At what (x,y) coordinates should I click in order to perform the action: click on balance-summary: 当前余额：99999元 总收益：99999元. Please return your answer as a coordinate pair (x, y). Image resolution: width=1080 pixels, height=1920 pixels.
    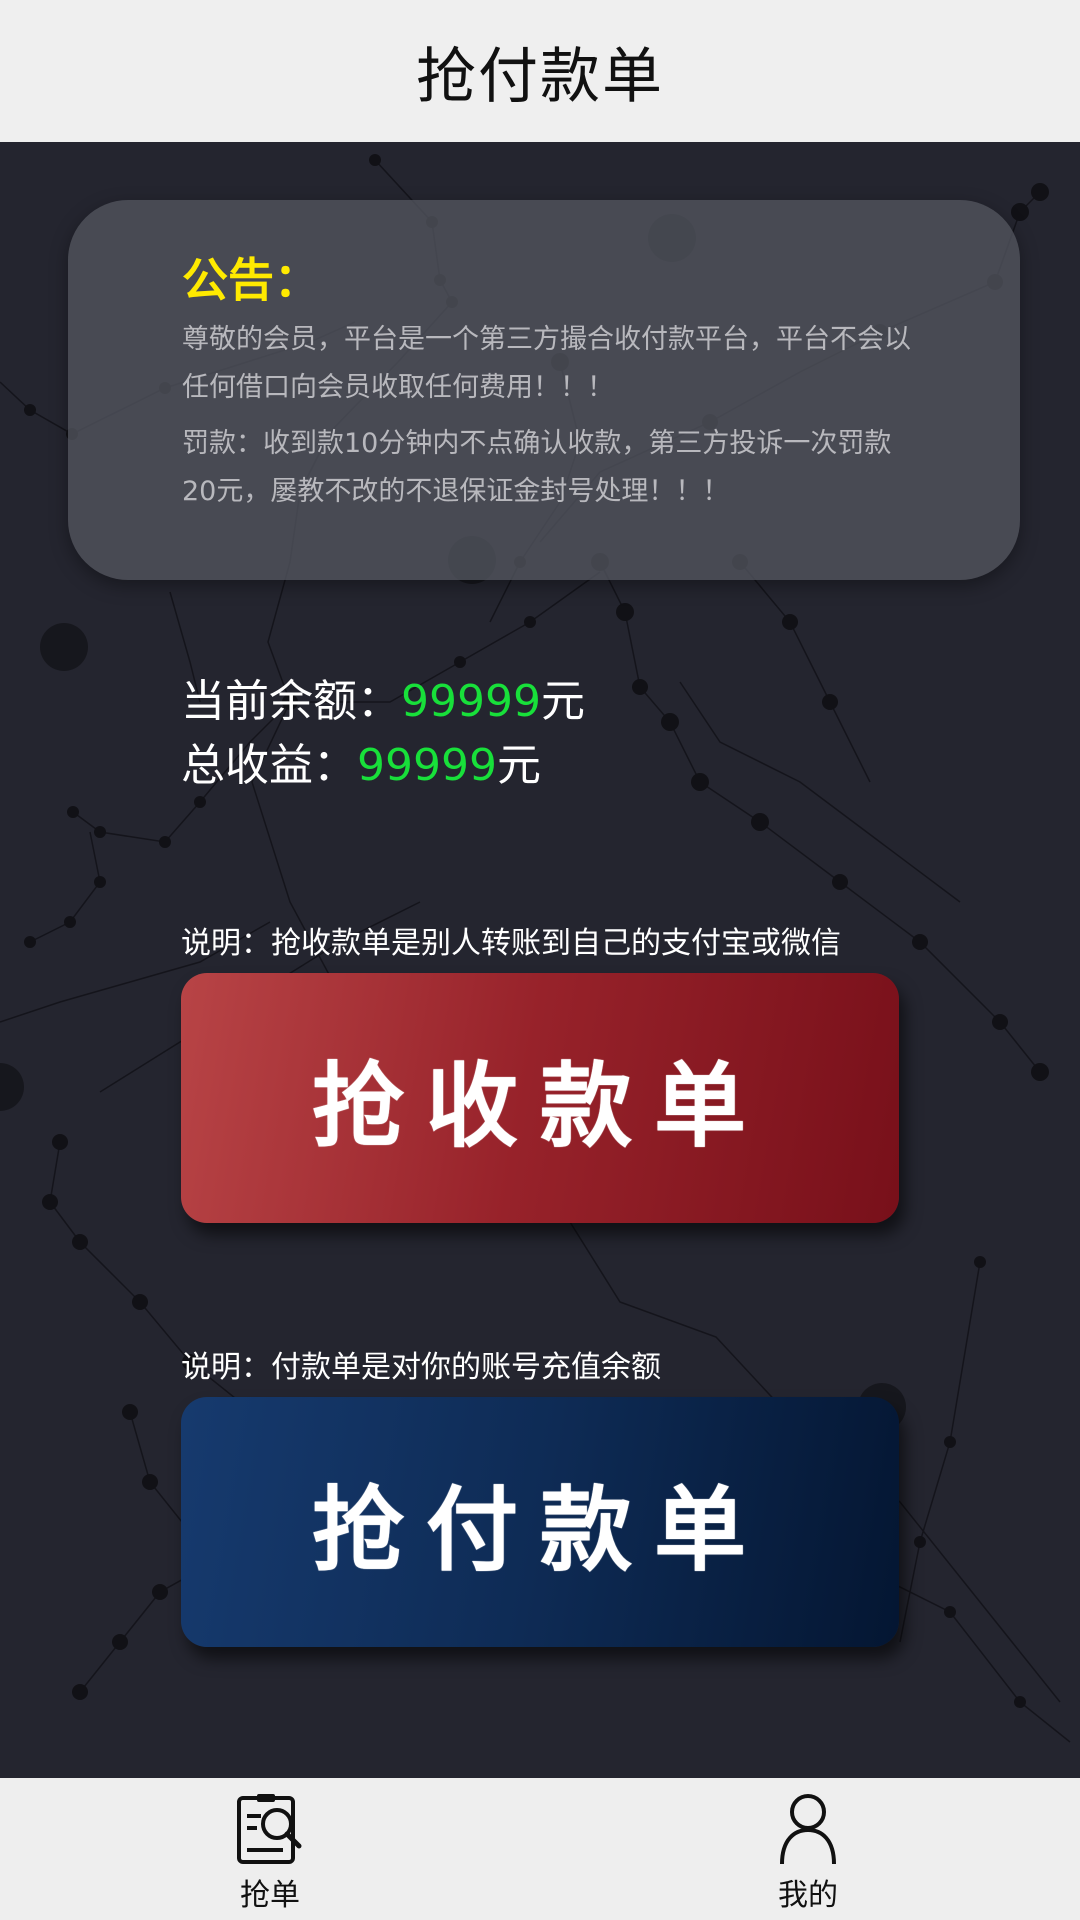
    Looking at the image, I should click on (383, 734).